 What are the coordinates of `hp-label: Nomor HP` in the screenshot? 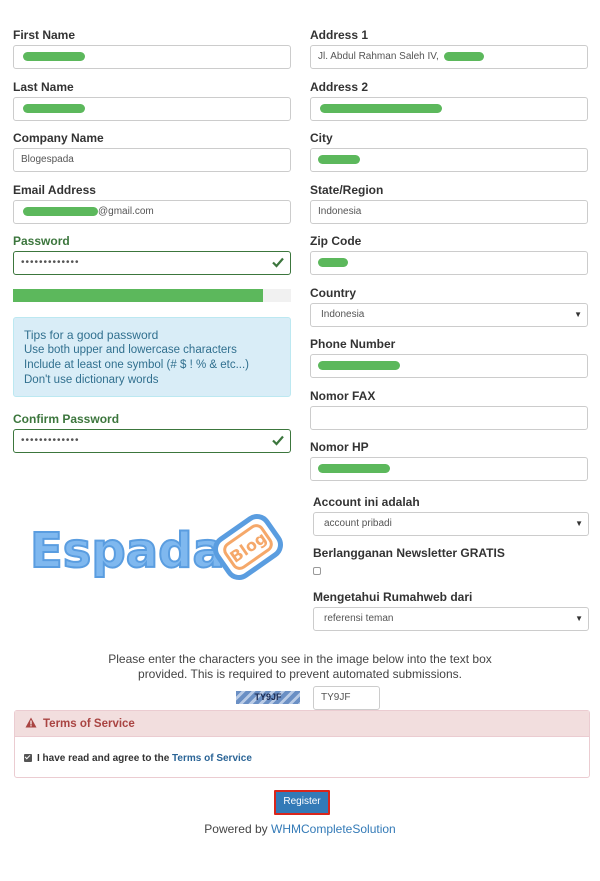 It's located at (339, 447).